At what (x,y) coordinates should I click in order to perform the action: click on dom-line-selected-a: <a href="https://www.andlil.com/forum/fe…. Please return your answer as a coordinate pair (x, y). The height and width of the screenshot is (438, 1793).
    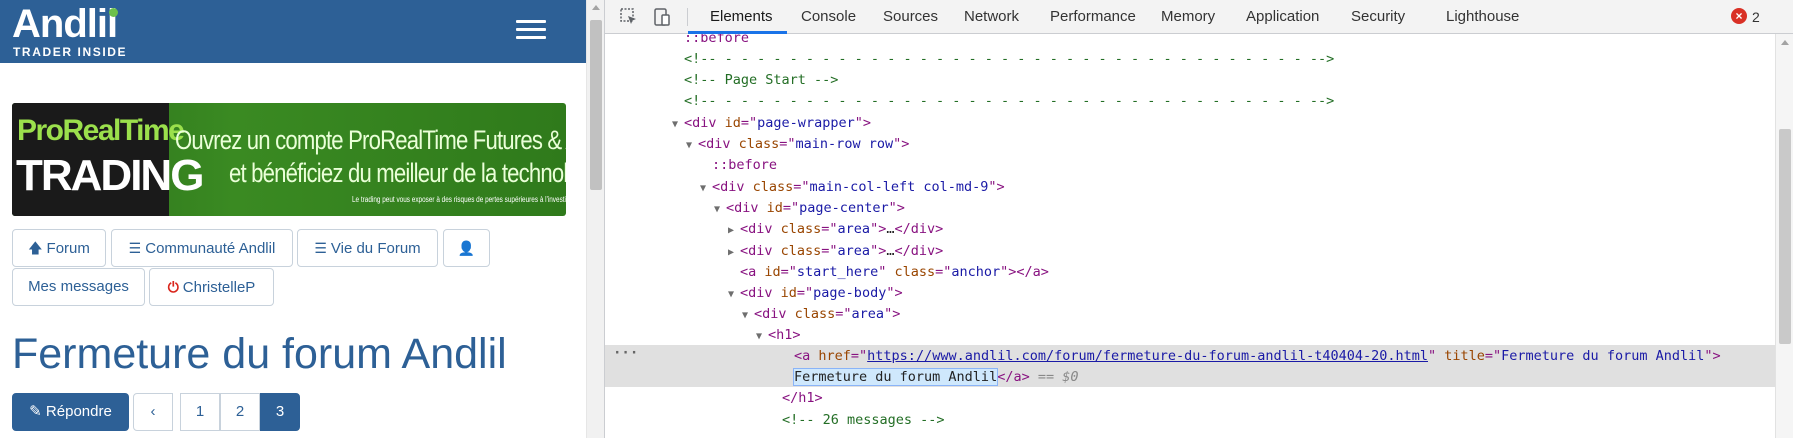
    Looking at the image, I should click on (1257, 356).